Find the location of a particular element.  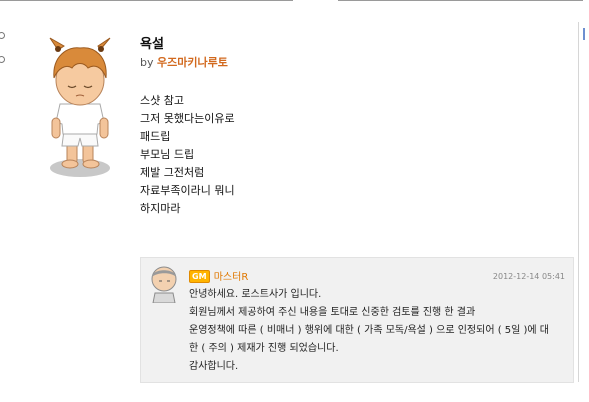

comment-line: 감사합니다. is located at coordinates (214, 366).